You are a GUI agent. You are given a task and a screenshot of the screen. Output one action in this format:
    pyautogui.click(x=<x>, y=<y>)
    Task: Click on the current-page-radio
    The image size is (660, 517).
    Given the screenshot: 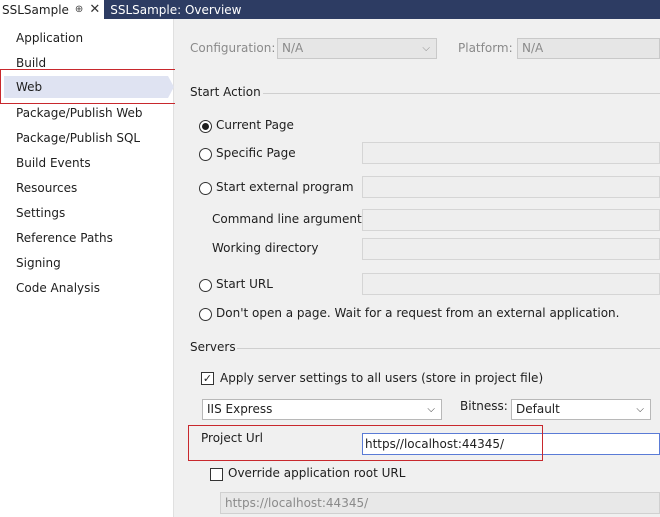 What is the action you would take?
    pyautogui.click(x=205, y=126)
    